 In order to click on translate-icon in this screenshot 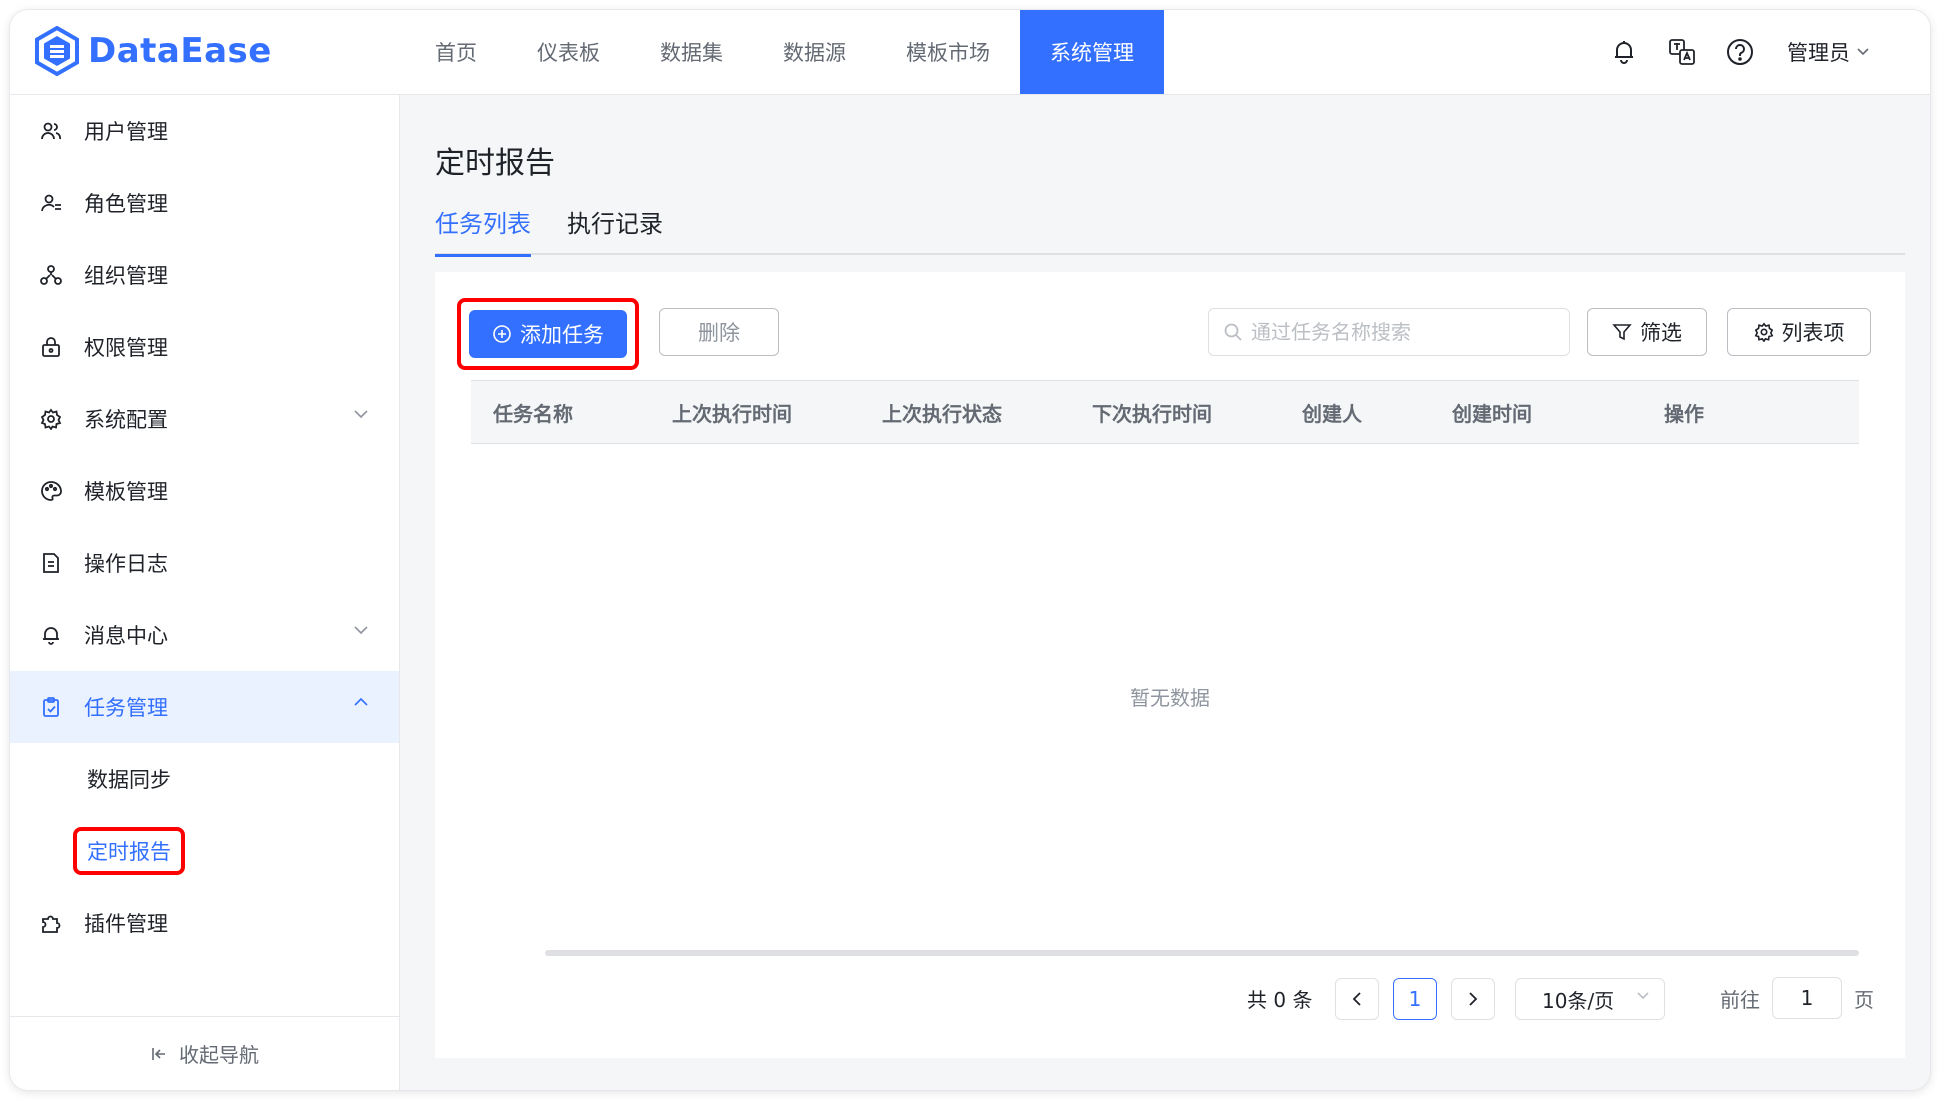, I will do `click(1682, 52)`.